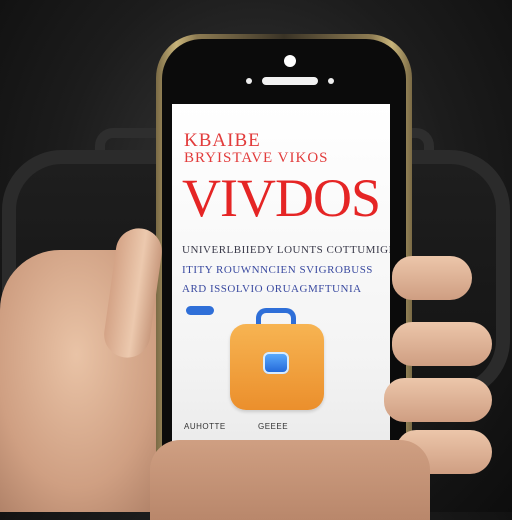  Describe the element at coordinates (222, 140) in the screenshot. I see `article-kicker: KBAIBE` at that location.